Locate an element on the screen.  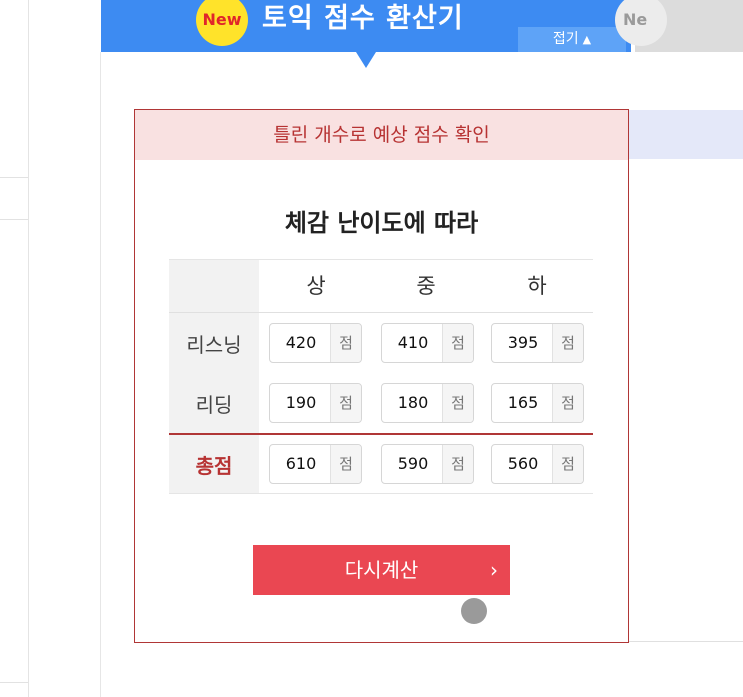
reading-medium-score: 180 점 is located at coordinates (427, 403).